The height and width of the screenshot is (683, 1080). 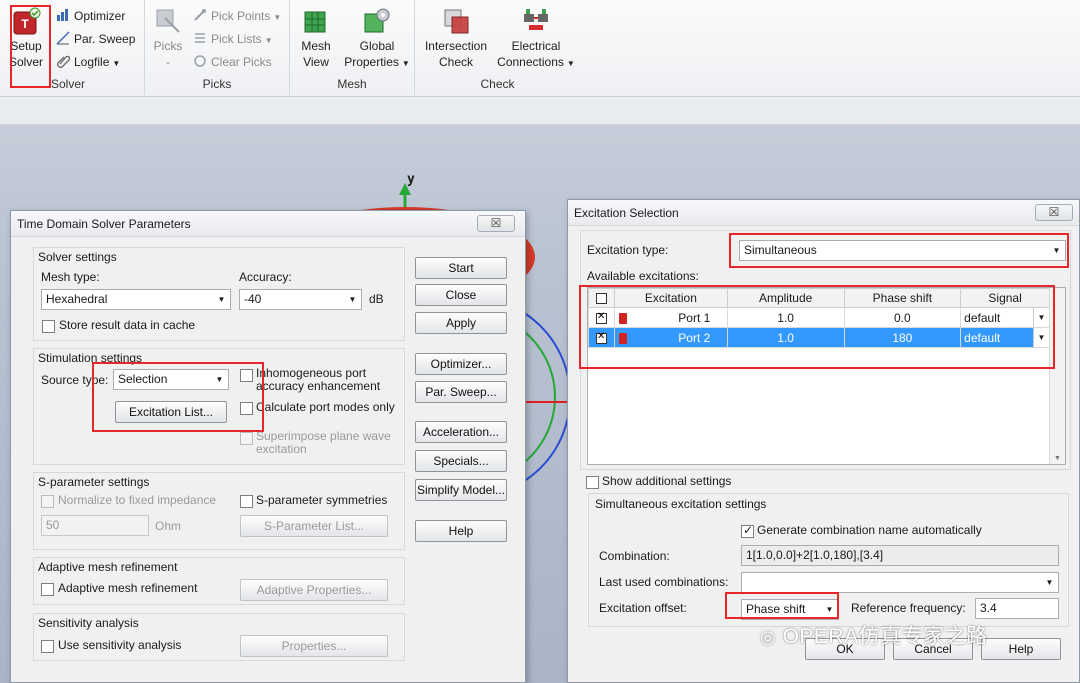 I want to click on port-icon, so click(x=622, y=338).